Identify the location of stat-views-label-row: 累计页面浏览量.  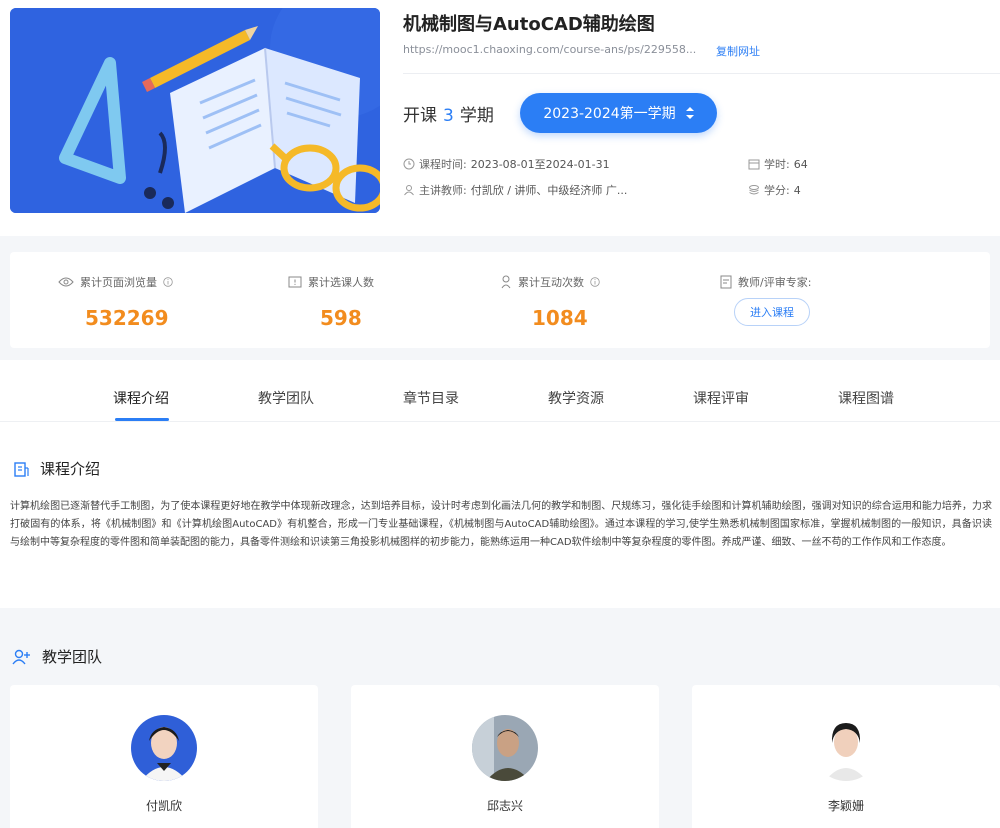
(115, 282).